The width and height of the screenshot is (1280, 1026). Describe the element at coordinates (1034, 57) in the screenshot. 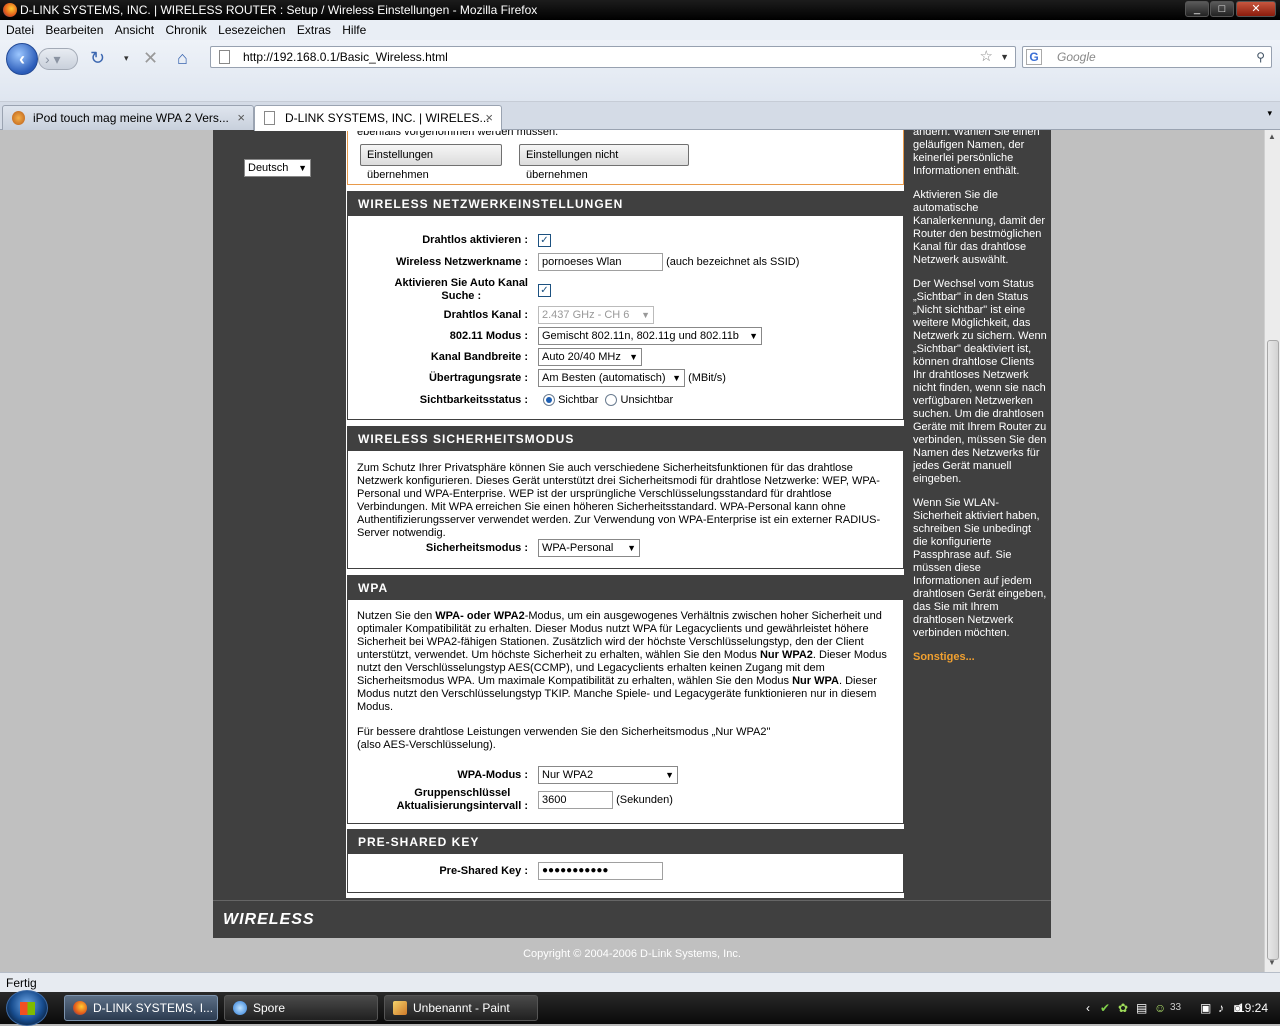

I see `google-engine-icon: G` at that location.